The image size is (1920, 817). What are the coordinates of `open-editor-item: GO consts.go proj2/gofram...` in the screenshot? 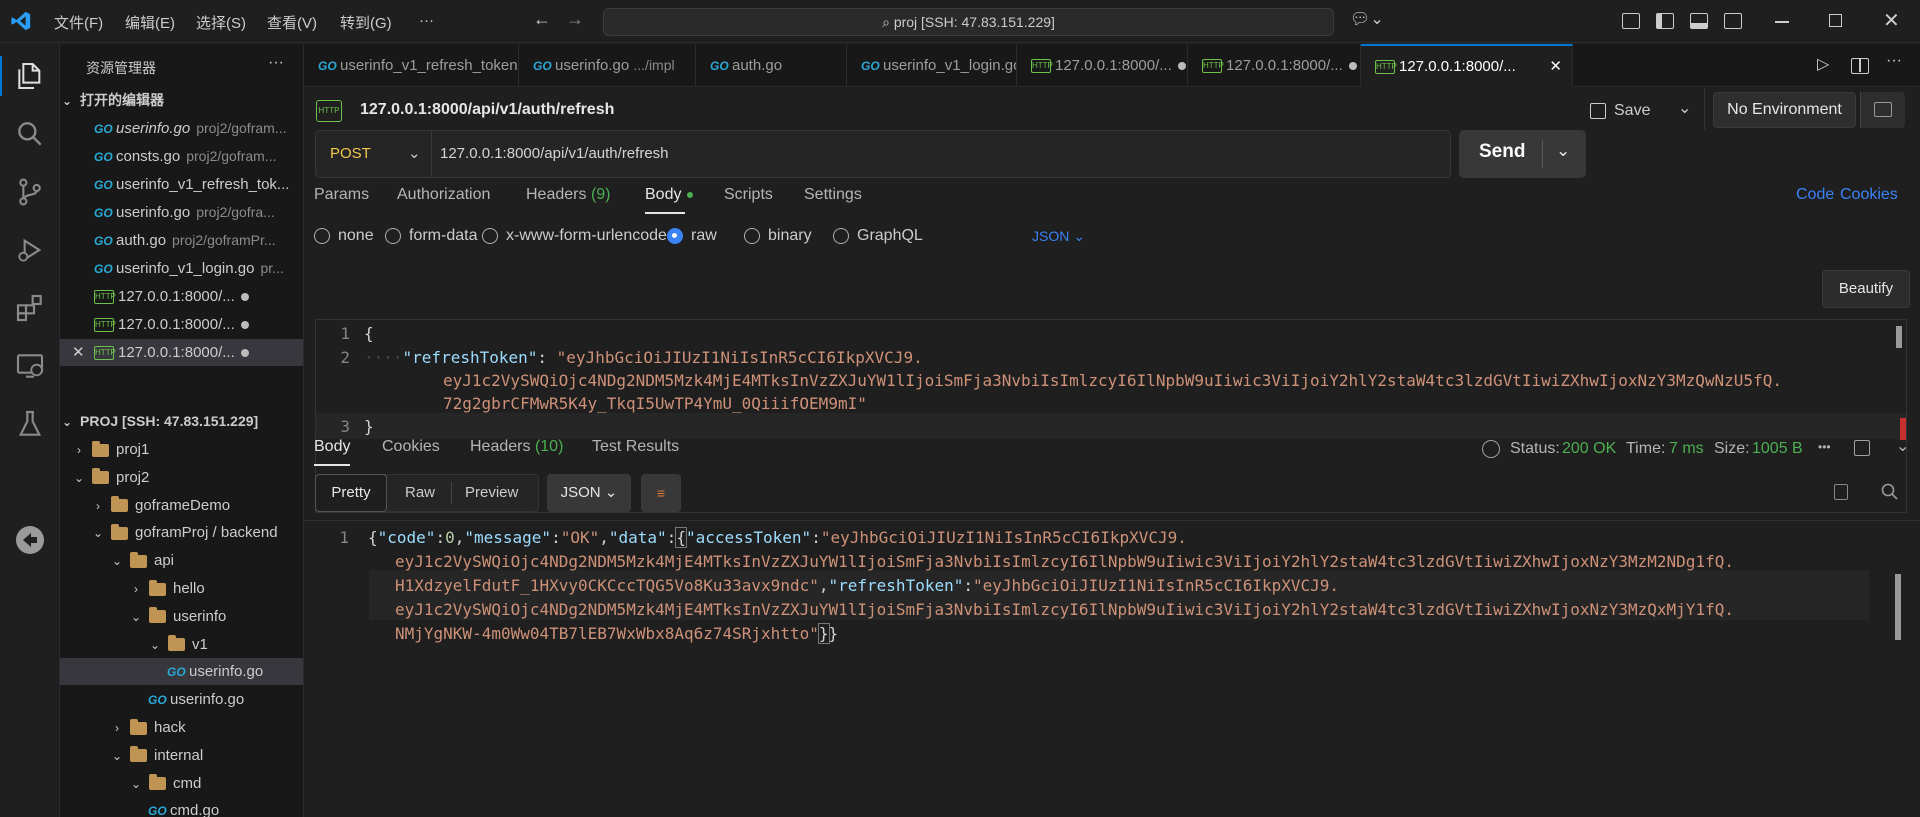 It's located at (181, 156).